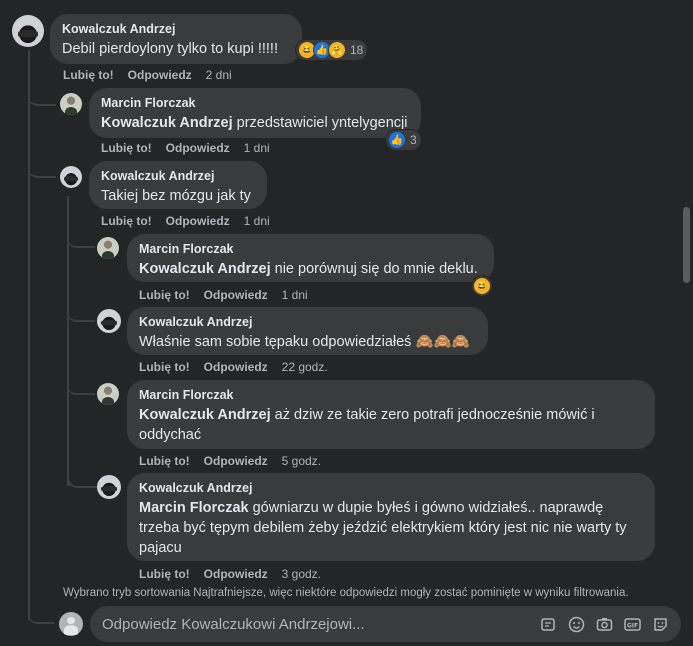 This screenshot has height=646, width=693. What do you see at coordinates (346, 4) in the screenshot?
I see `cropped-header` at bounding box center [346, 4].